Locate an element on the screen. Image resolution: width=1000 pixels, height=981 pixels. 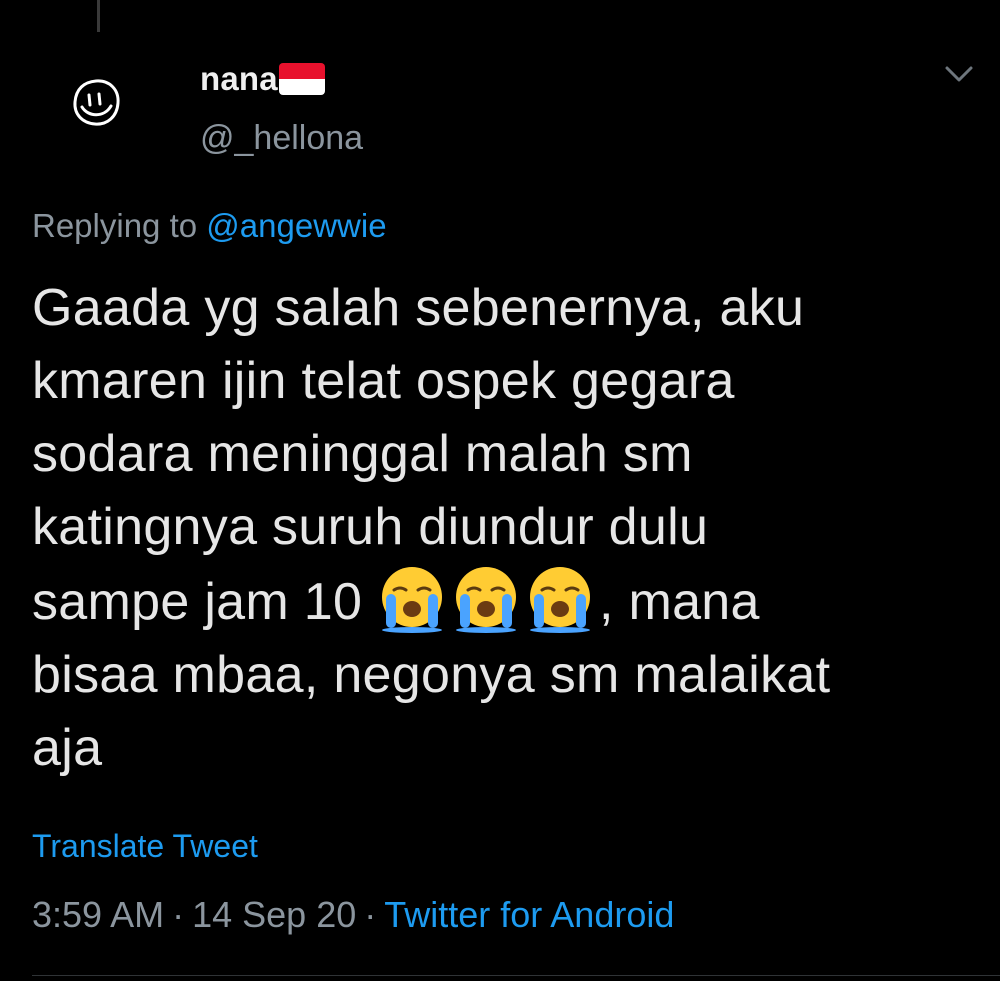
tweet-text-segment: , mana is located at coordinates (679, 602).